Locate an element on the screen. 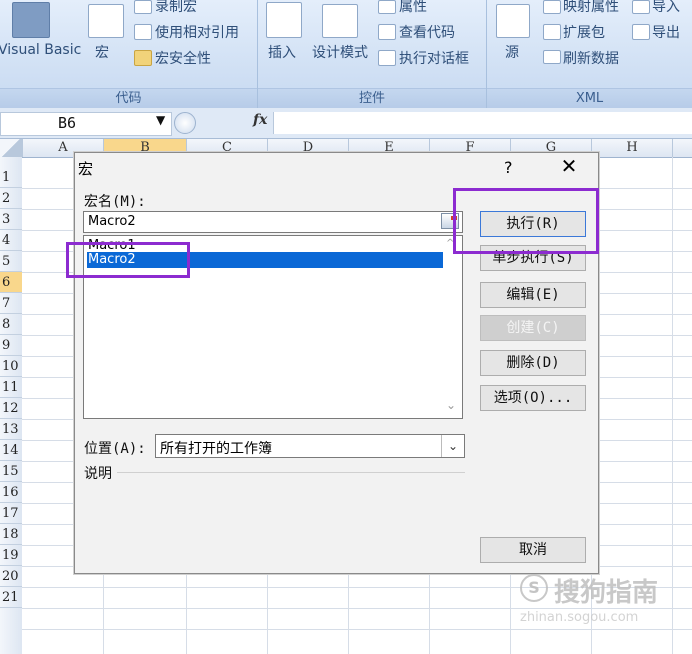 The height and width of the screenshot is (654, 692). row-header: 3 is located at coordinates (11, 219).